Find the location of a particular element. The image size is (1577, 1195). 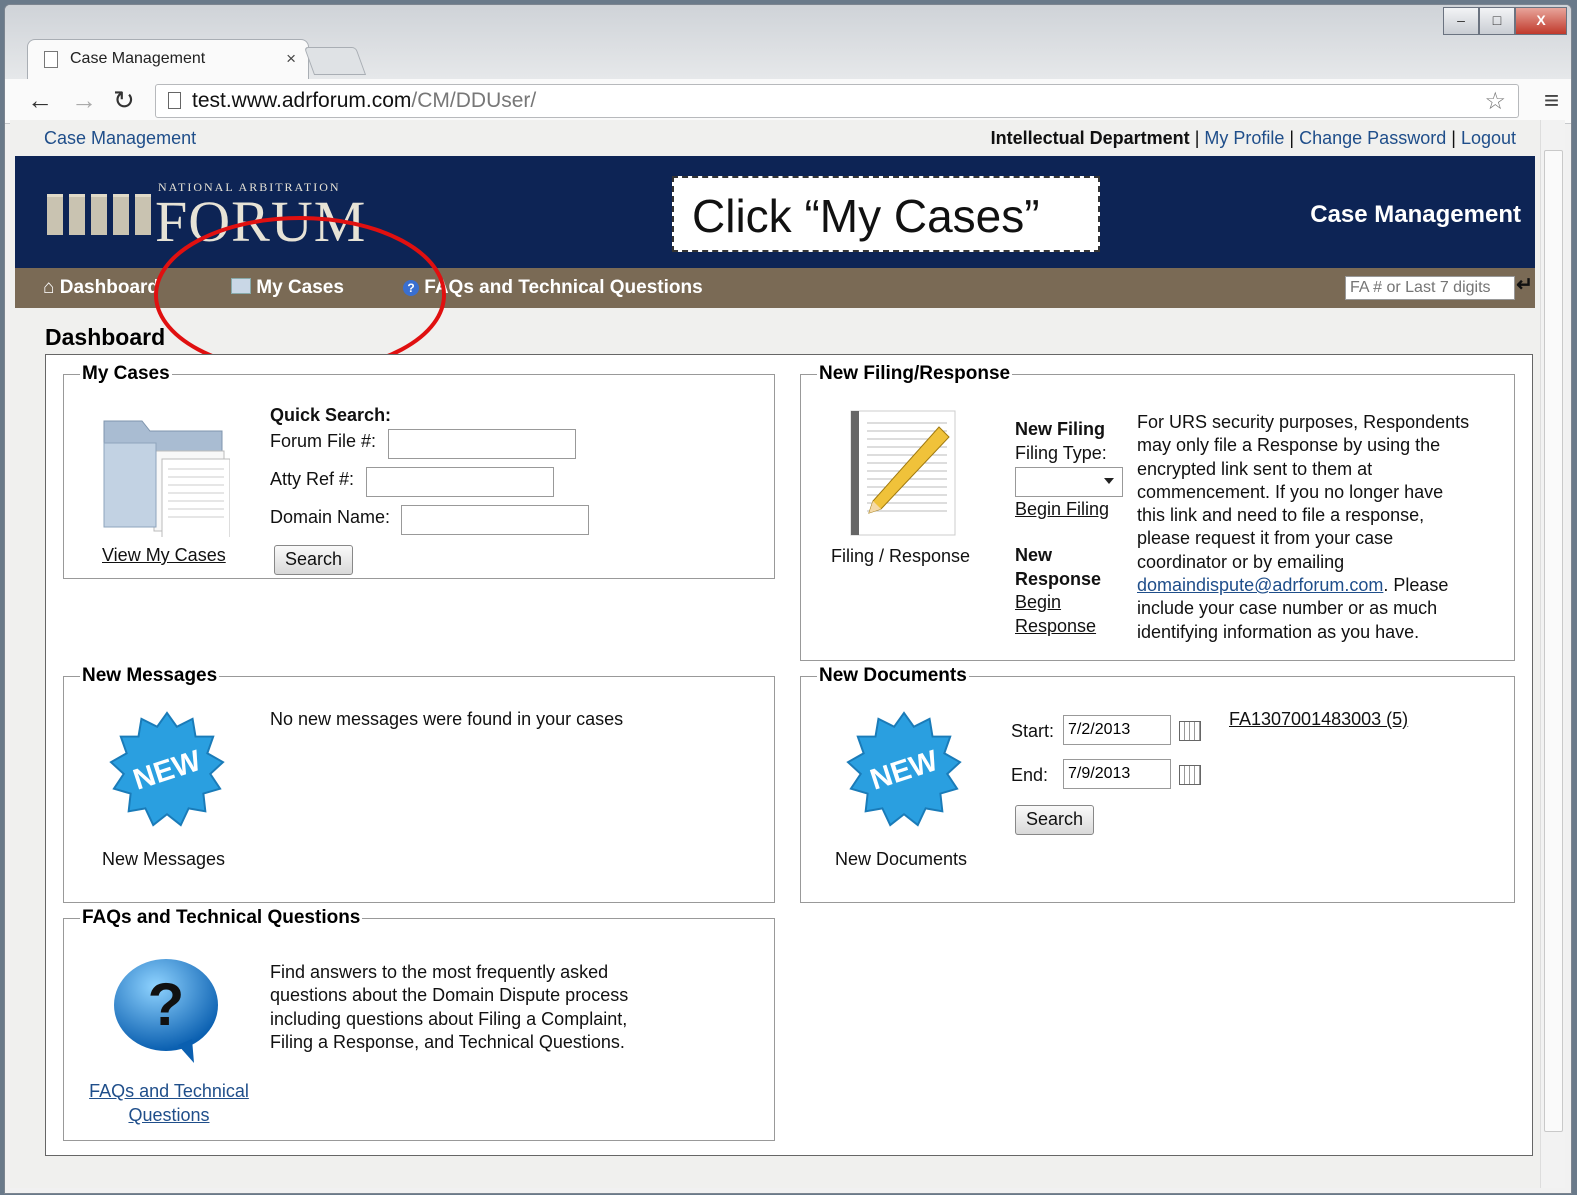

begin-response-link-line2: Response is located at coordinates (1055, 626).